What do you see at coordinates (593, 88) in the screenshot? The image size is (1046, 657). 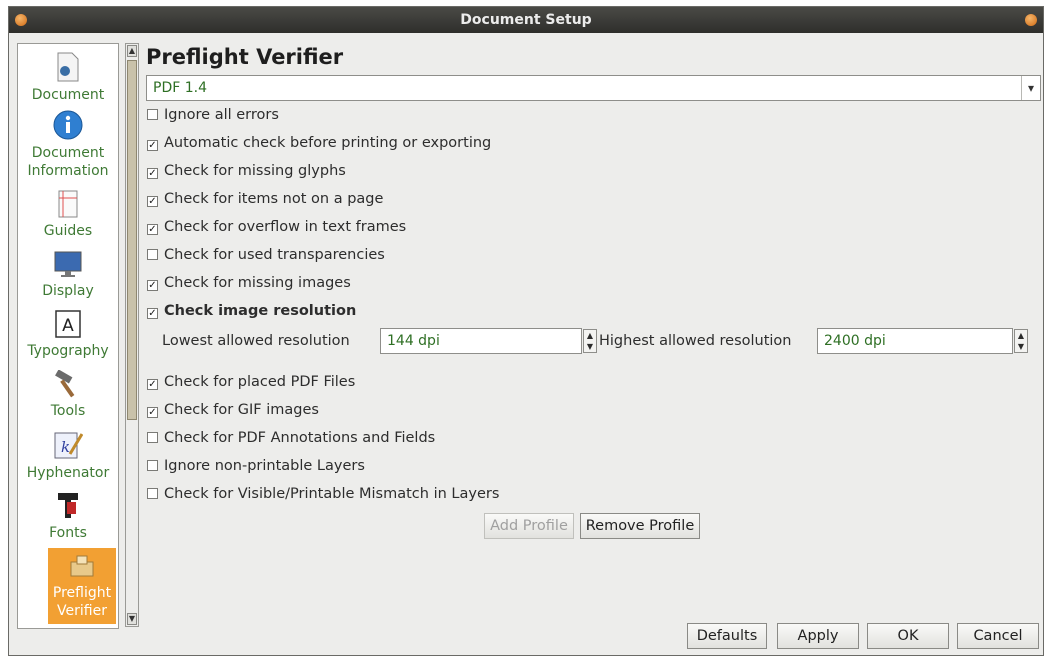 I see `profile-select: PDF 1.4 ▾` at bounding box center [593, 88].